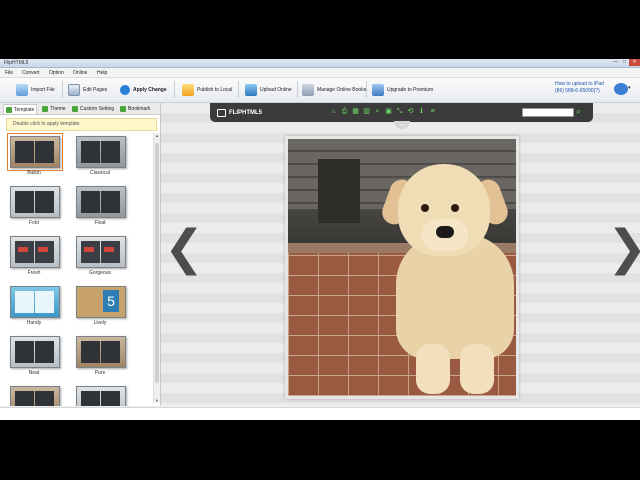 Image resolution: width=640 pixels, height=480 pixels. What do you see at coordinates (634, 62) in the screenshot?
I see `close-button: ✕` at bounding box center [634, 62].